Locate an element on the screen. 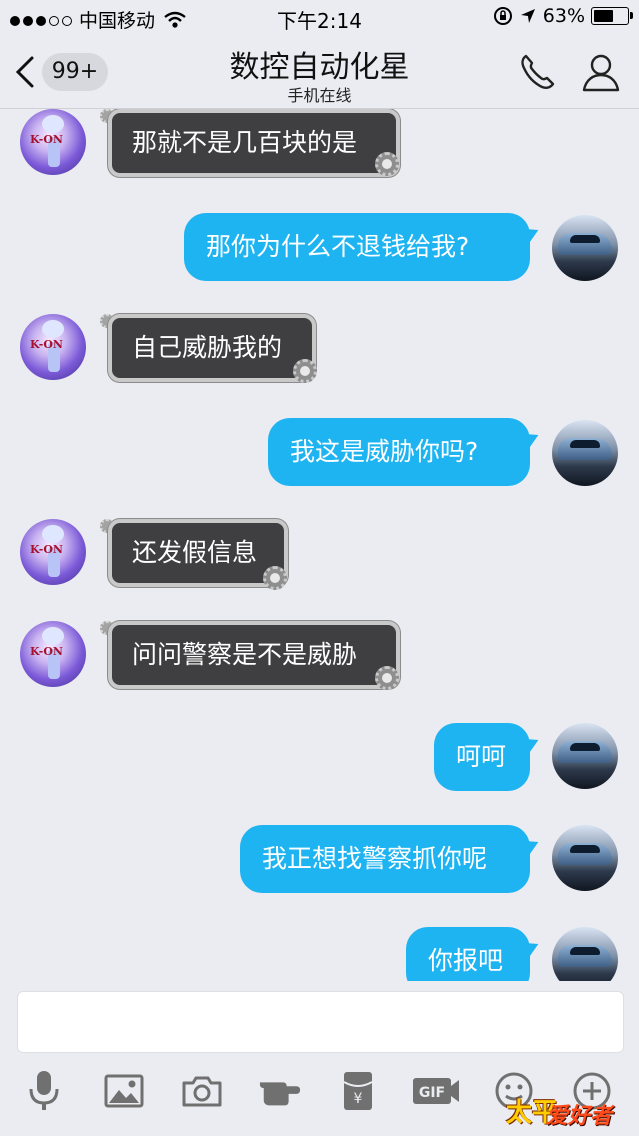  message-input is located at coordinates (320, 1022).